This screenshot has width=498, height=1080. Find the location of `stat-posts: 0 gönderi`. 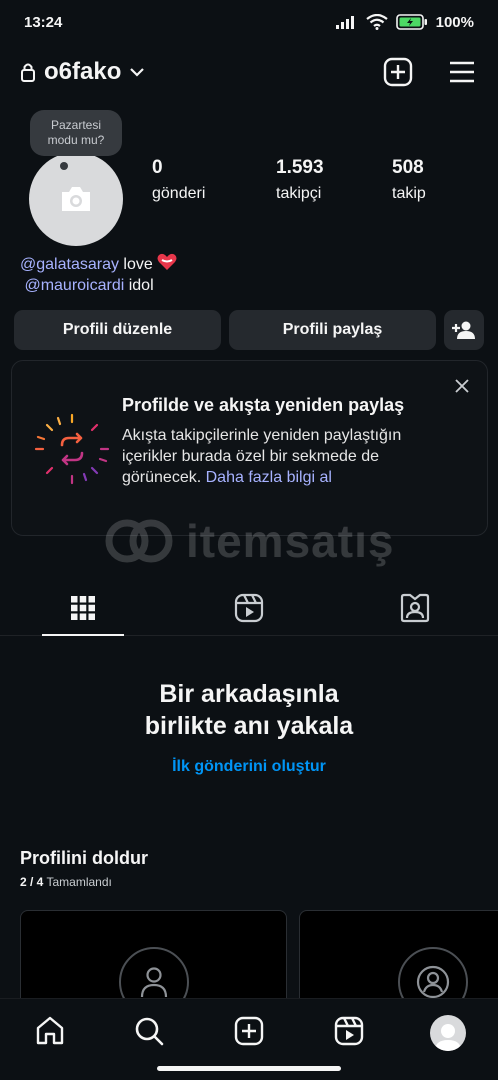

stat-posts: 0 gönderi is located at coordinates (214, 180).